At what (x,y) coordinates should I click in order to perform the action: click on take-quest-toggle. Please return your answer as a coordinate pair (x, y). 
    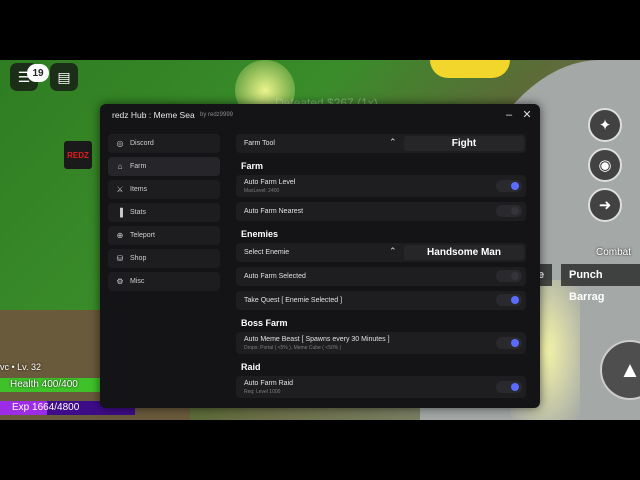
    Looking at the image, I should click on (509, 300).